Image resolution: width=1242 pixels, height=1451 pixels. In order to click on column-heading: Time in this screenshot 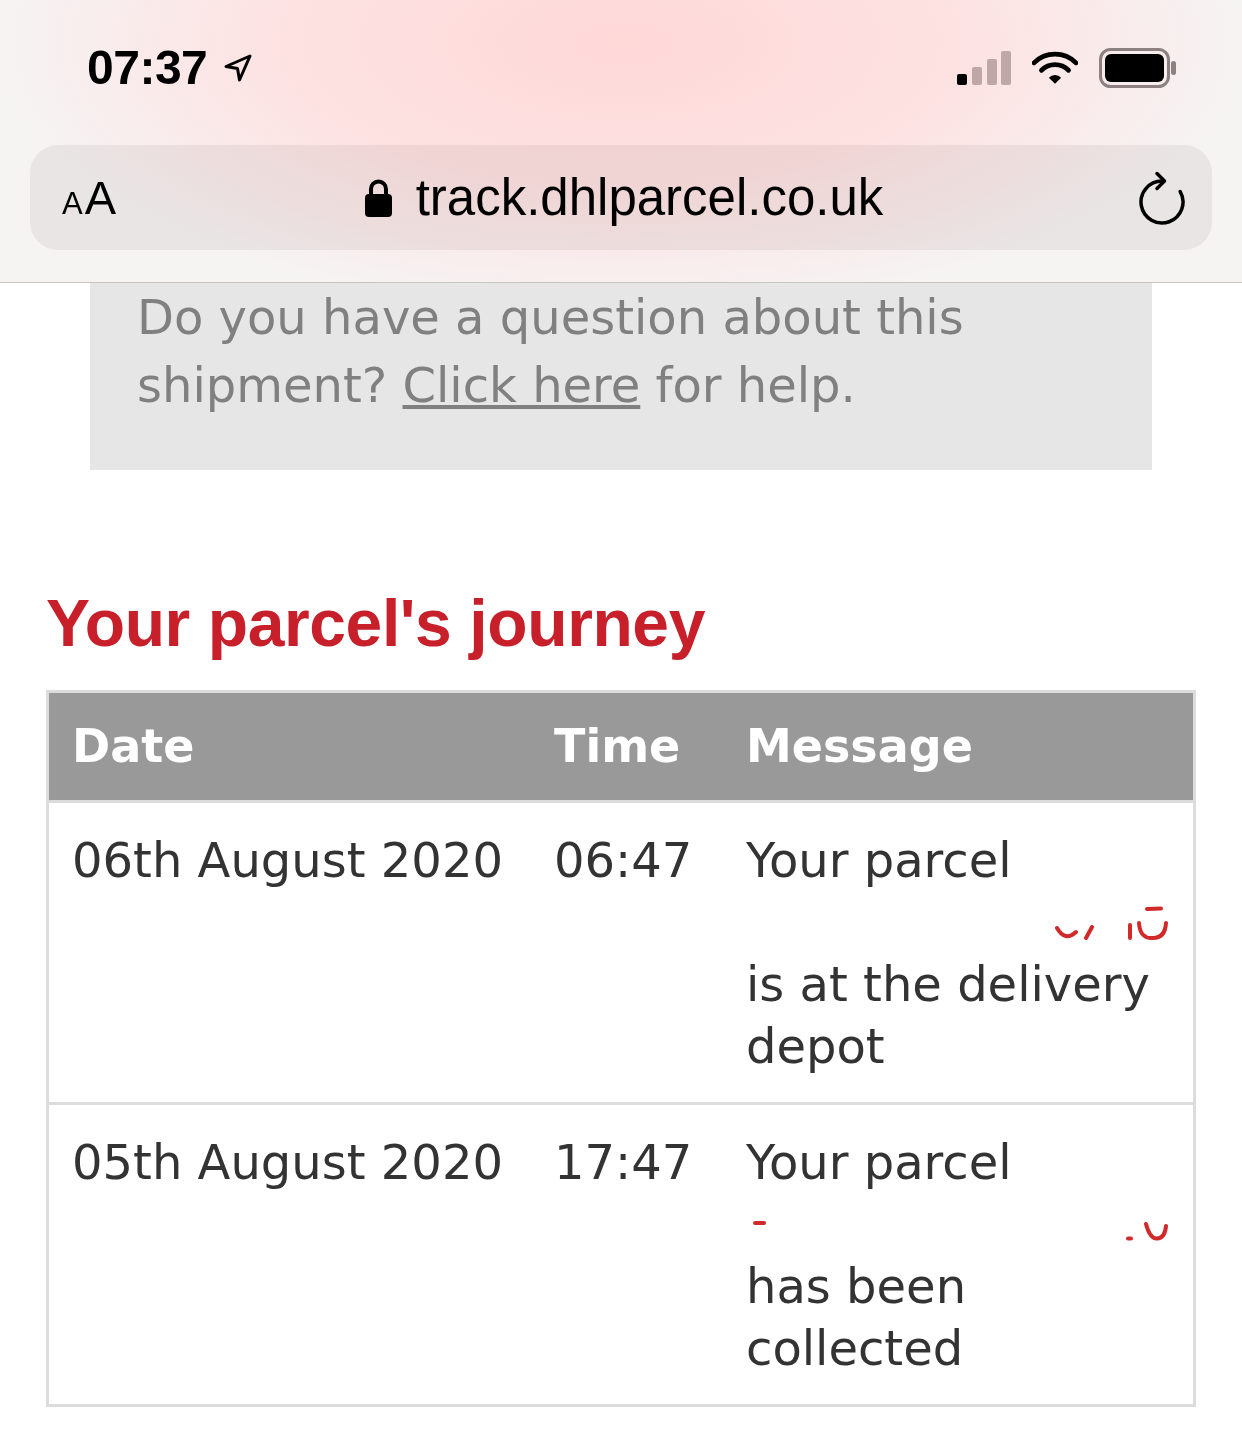, I will do `click(617, 746)`.